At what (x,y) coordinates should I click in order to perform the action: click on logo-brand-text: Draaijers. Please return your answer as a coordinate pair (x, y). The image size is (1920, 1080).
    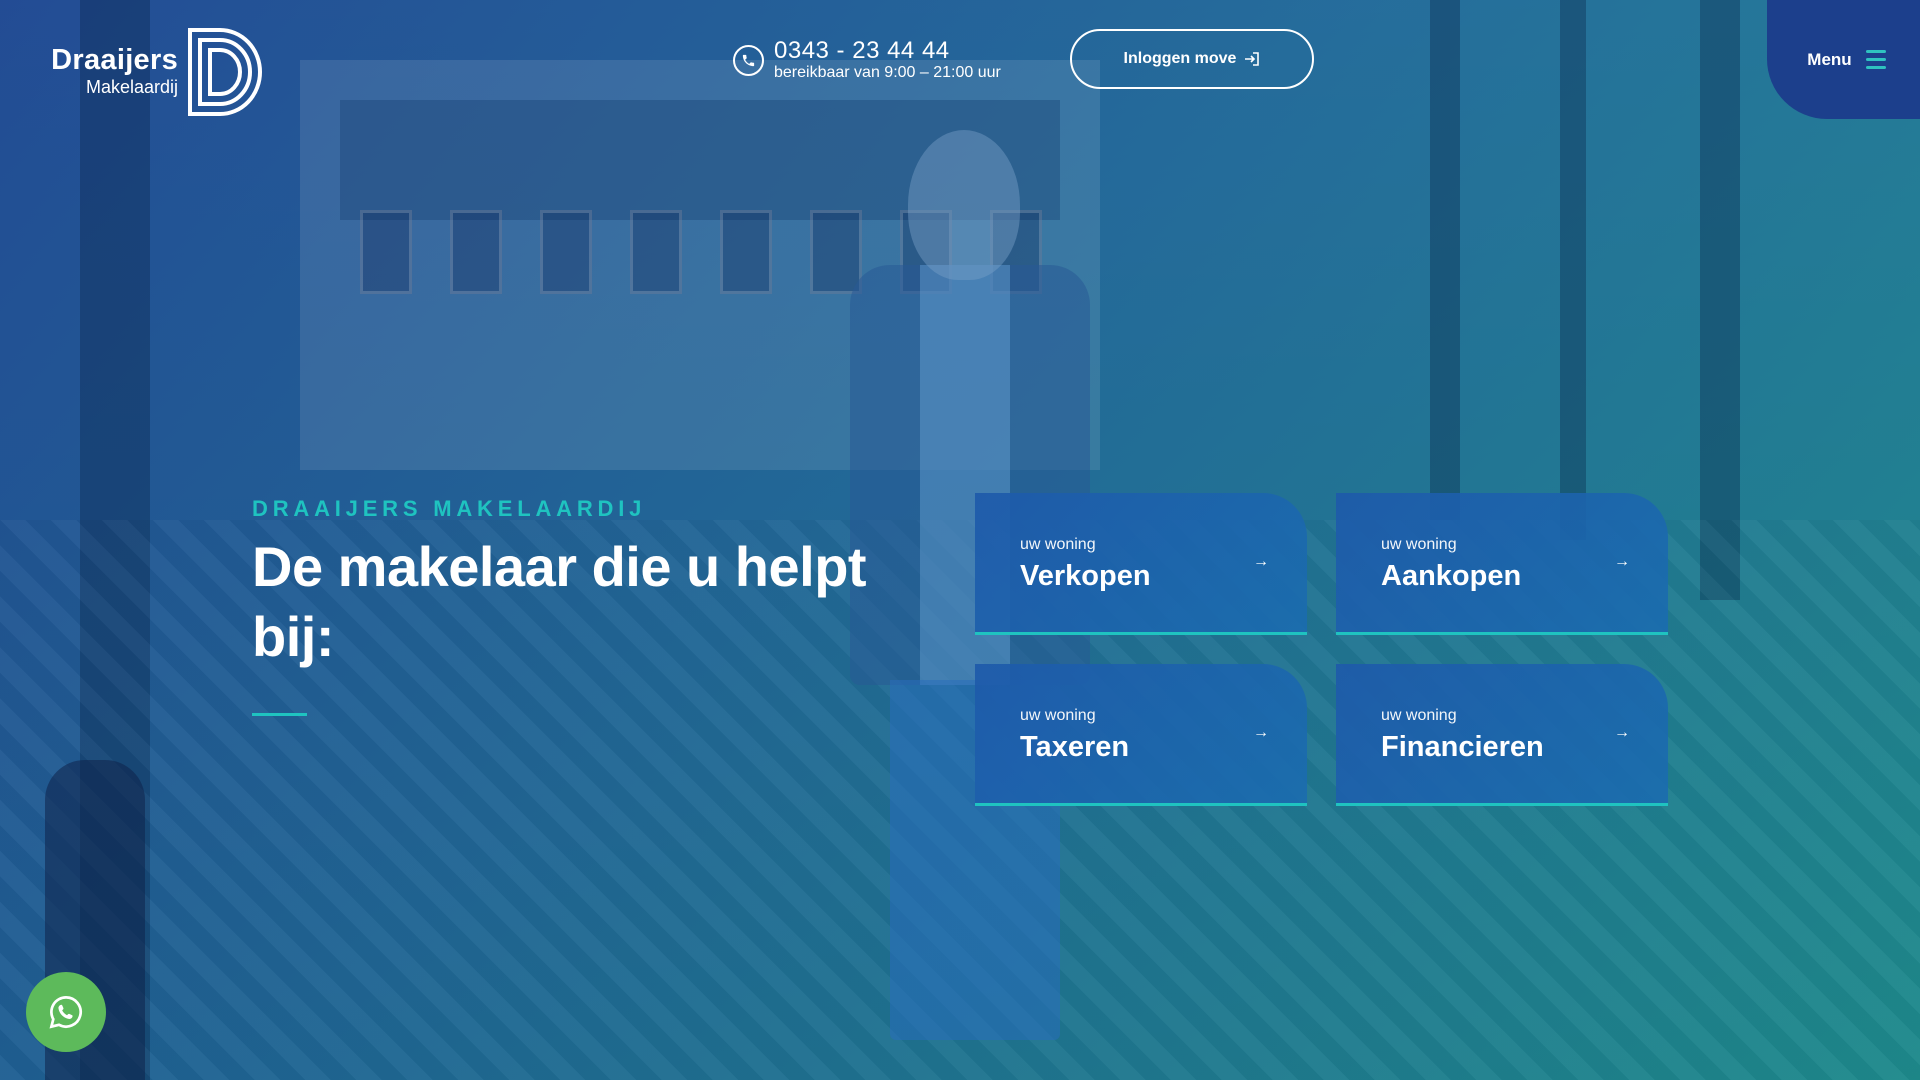
    Looking at the image, I should click on (114, 60).